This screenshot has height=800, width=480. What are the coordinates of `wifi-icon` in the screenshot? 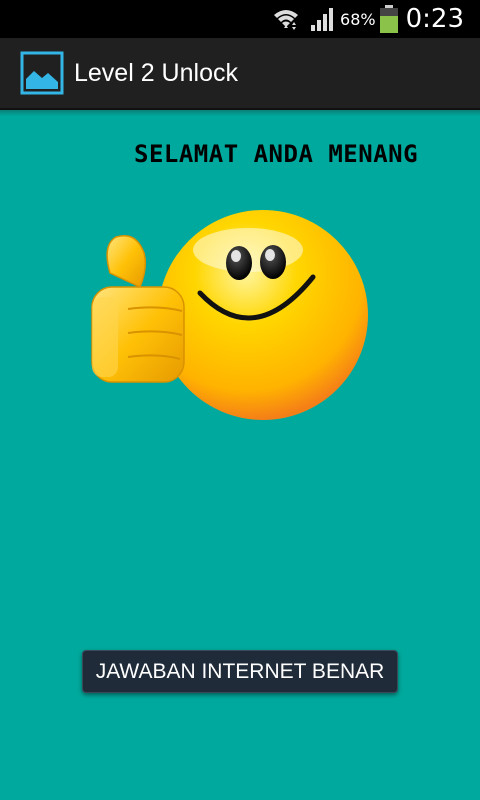 It's located at (286, 20).